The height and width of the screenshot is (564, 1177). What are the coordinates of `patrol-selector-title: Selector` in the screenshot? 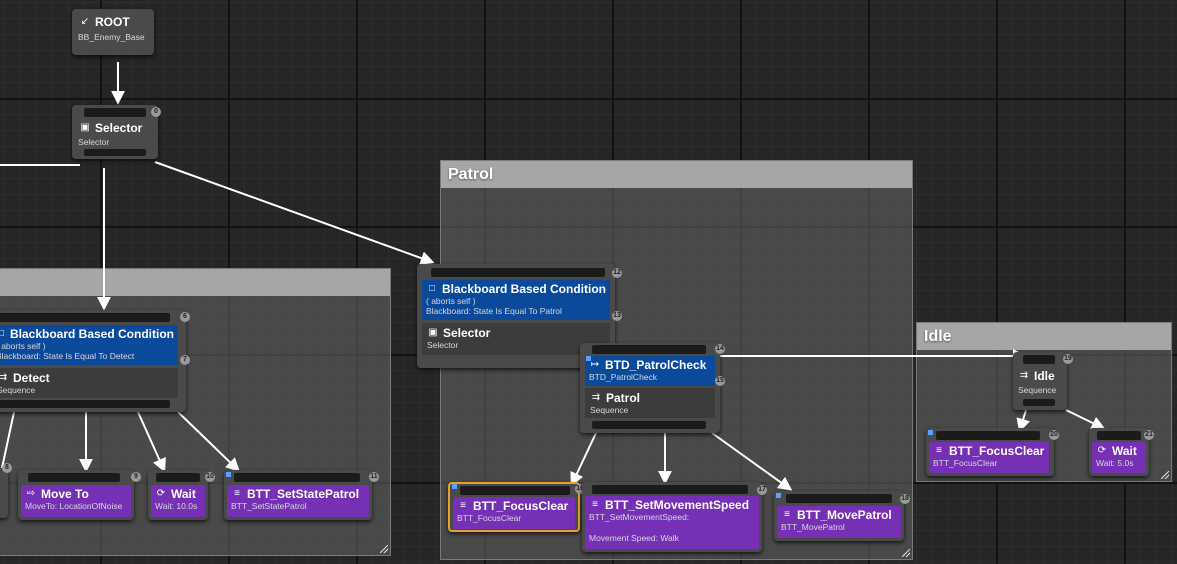 It's located at (467, 333).